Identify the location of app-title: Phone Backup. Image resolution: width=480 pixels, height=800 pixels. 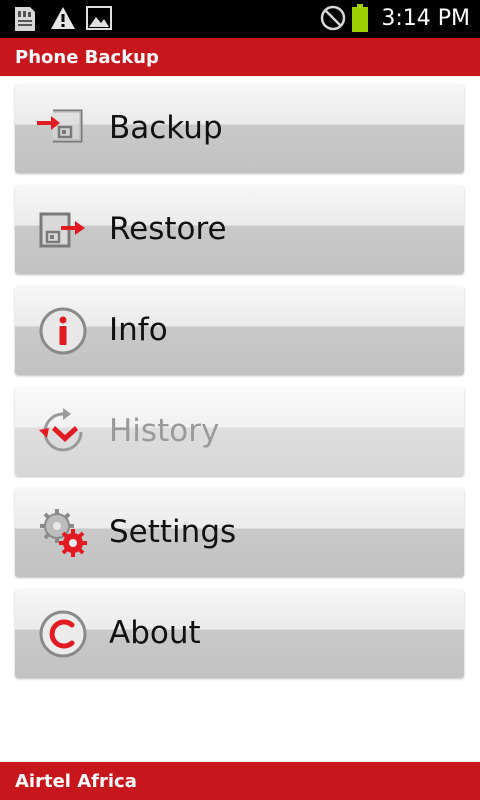
(87, 57).